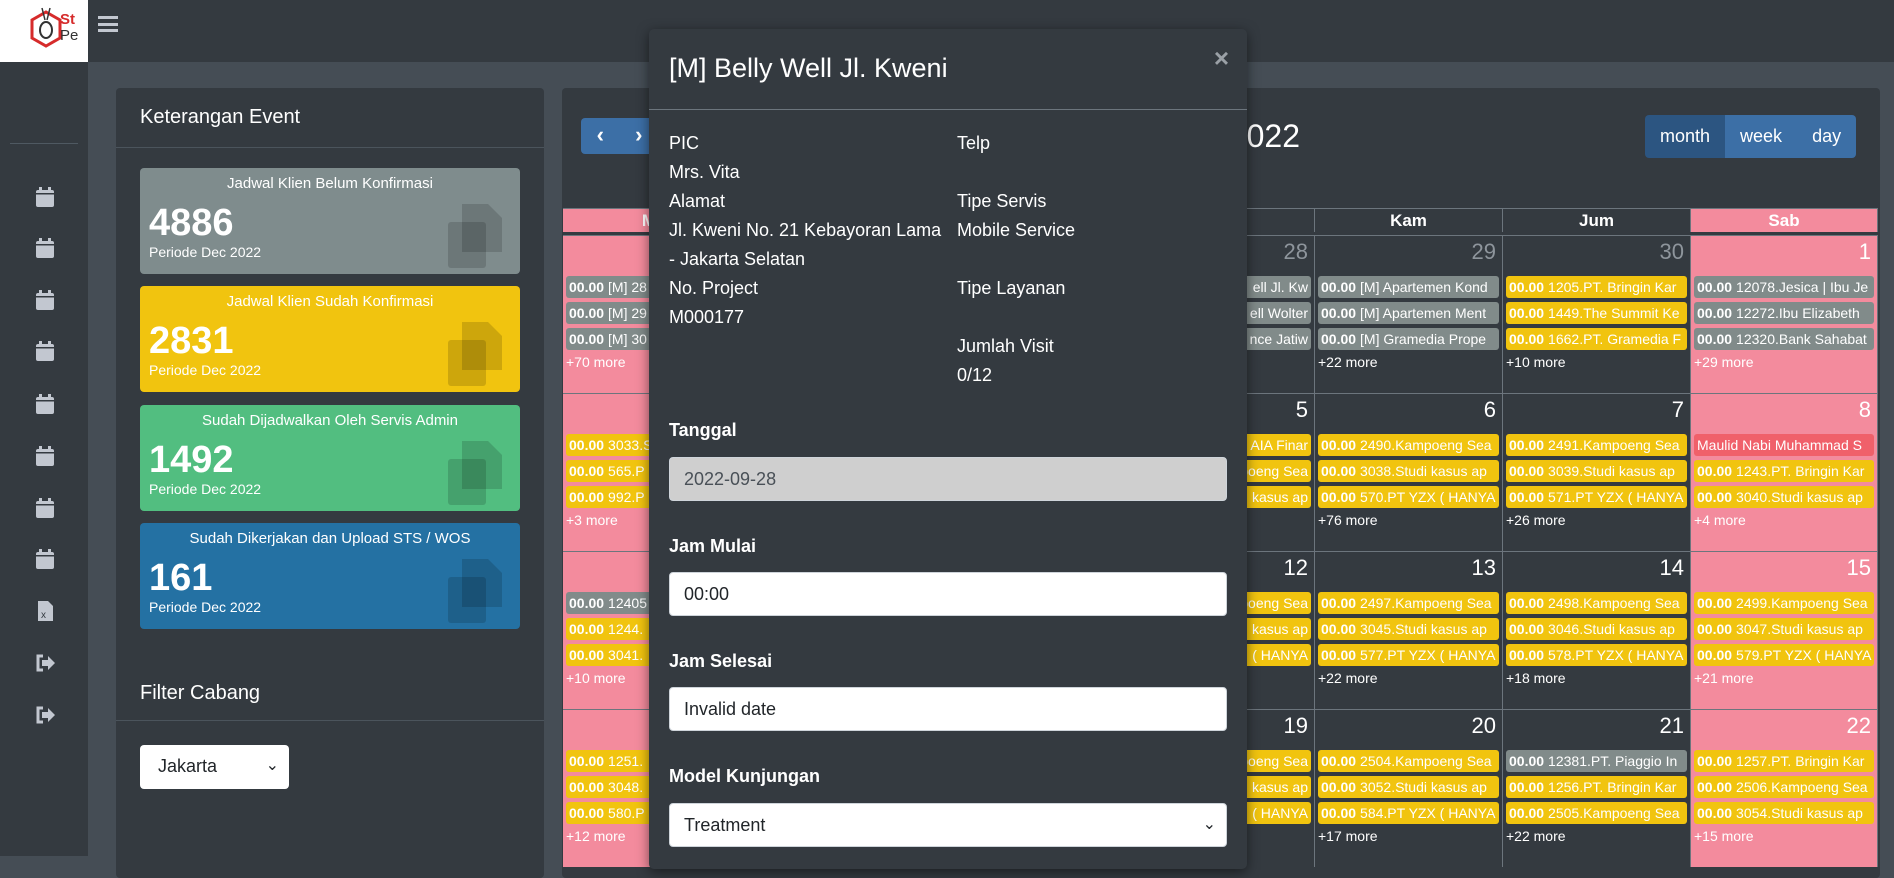 The width and height of the screenshot is (1894, 878). Describe the element at coordinates (1408, 497) in the screenshot. I see `calendar-event: 00.00 570.PT YZX ( HANYA` at that location.